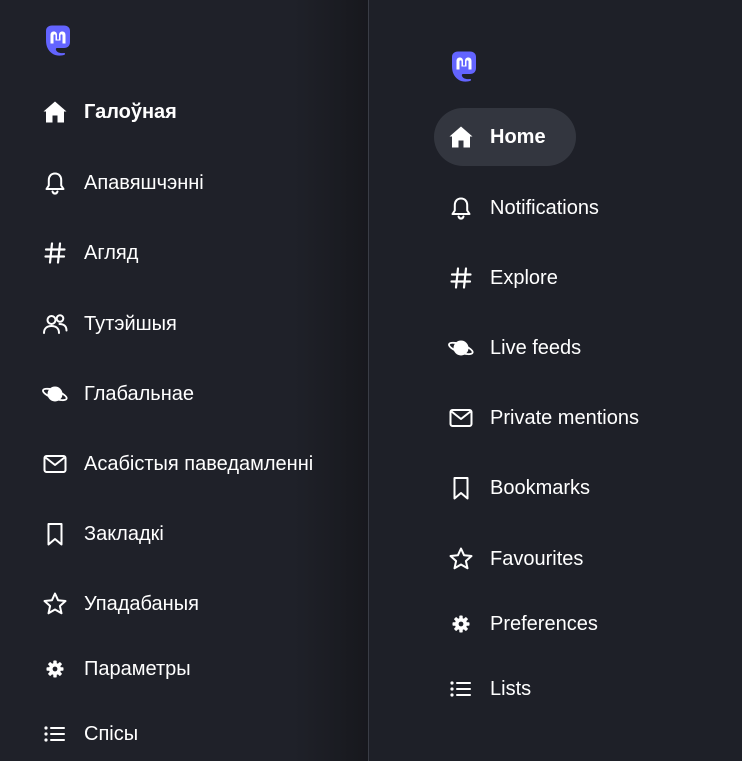 The image size is (742, 761). I want to click on nav-item-label: Закладкі, so click(124, 534).